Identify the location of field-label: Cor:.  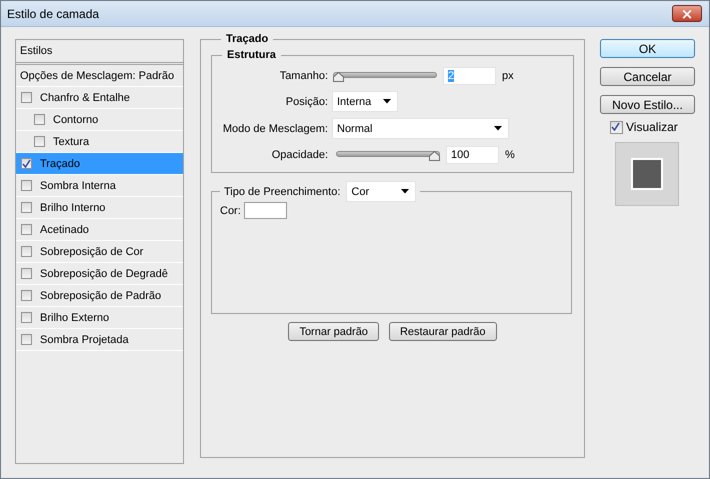
(230, 210).